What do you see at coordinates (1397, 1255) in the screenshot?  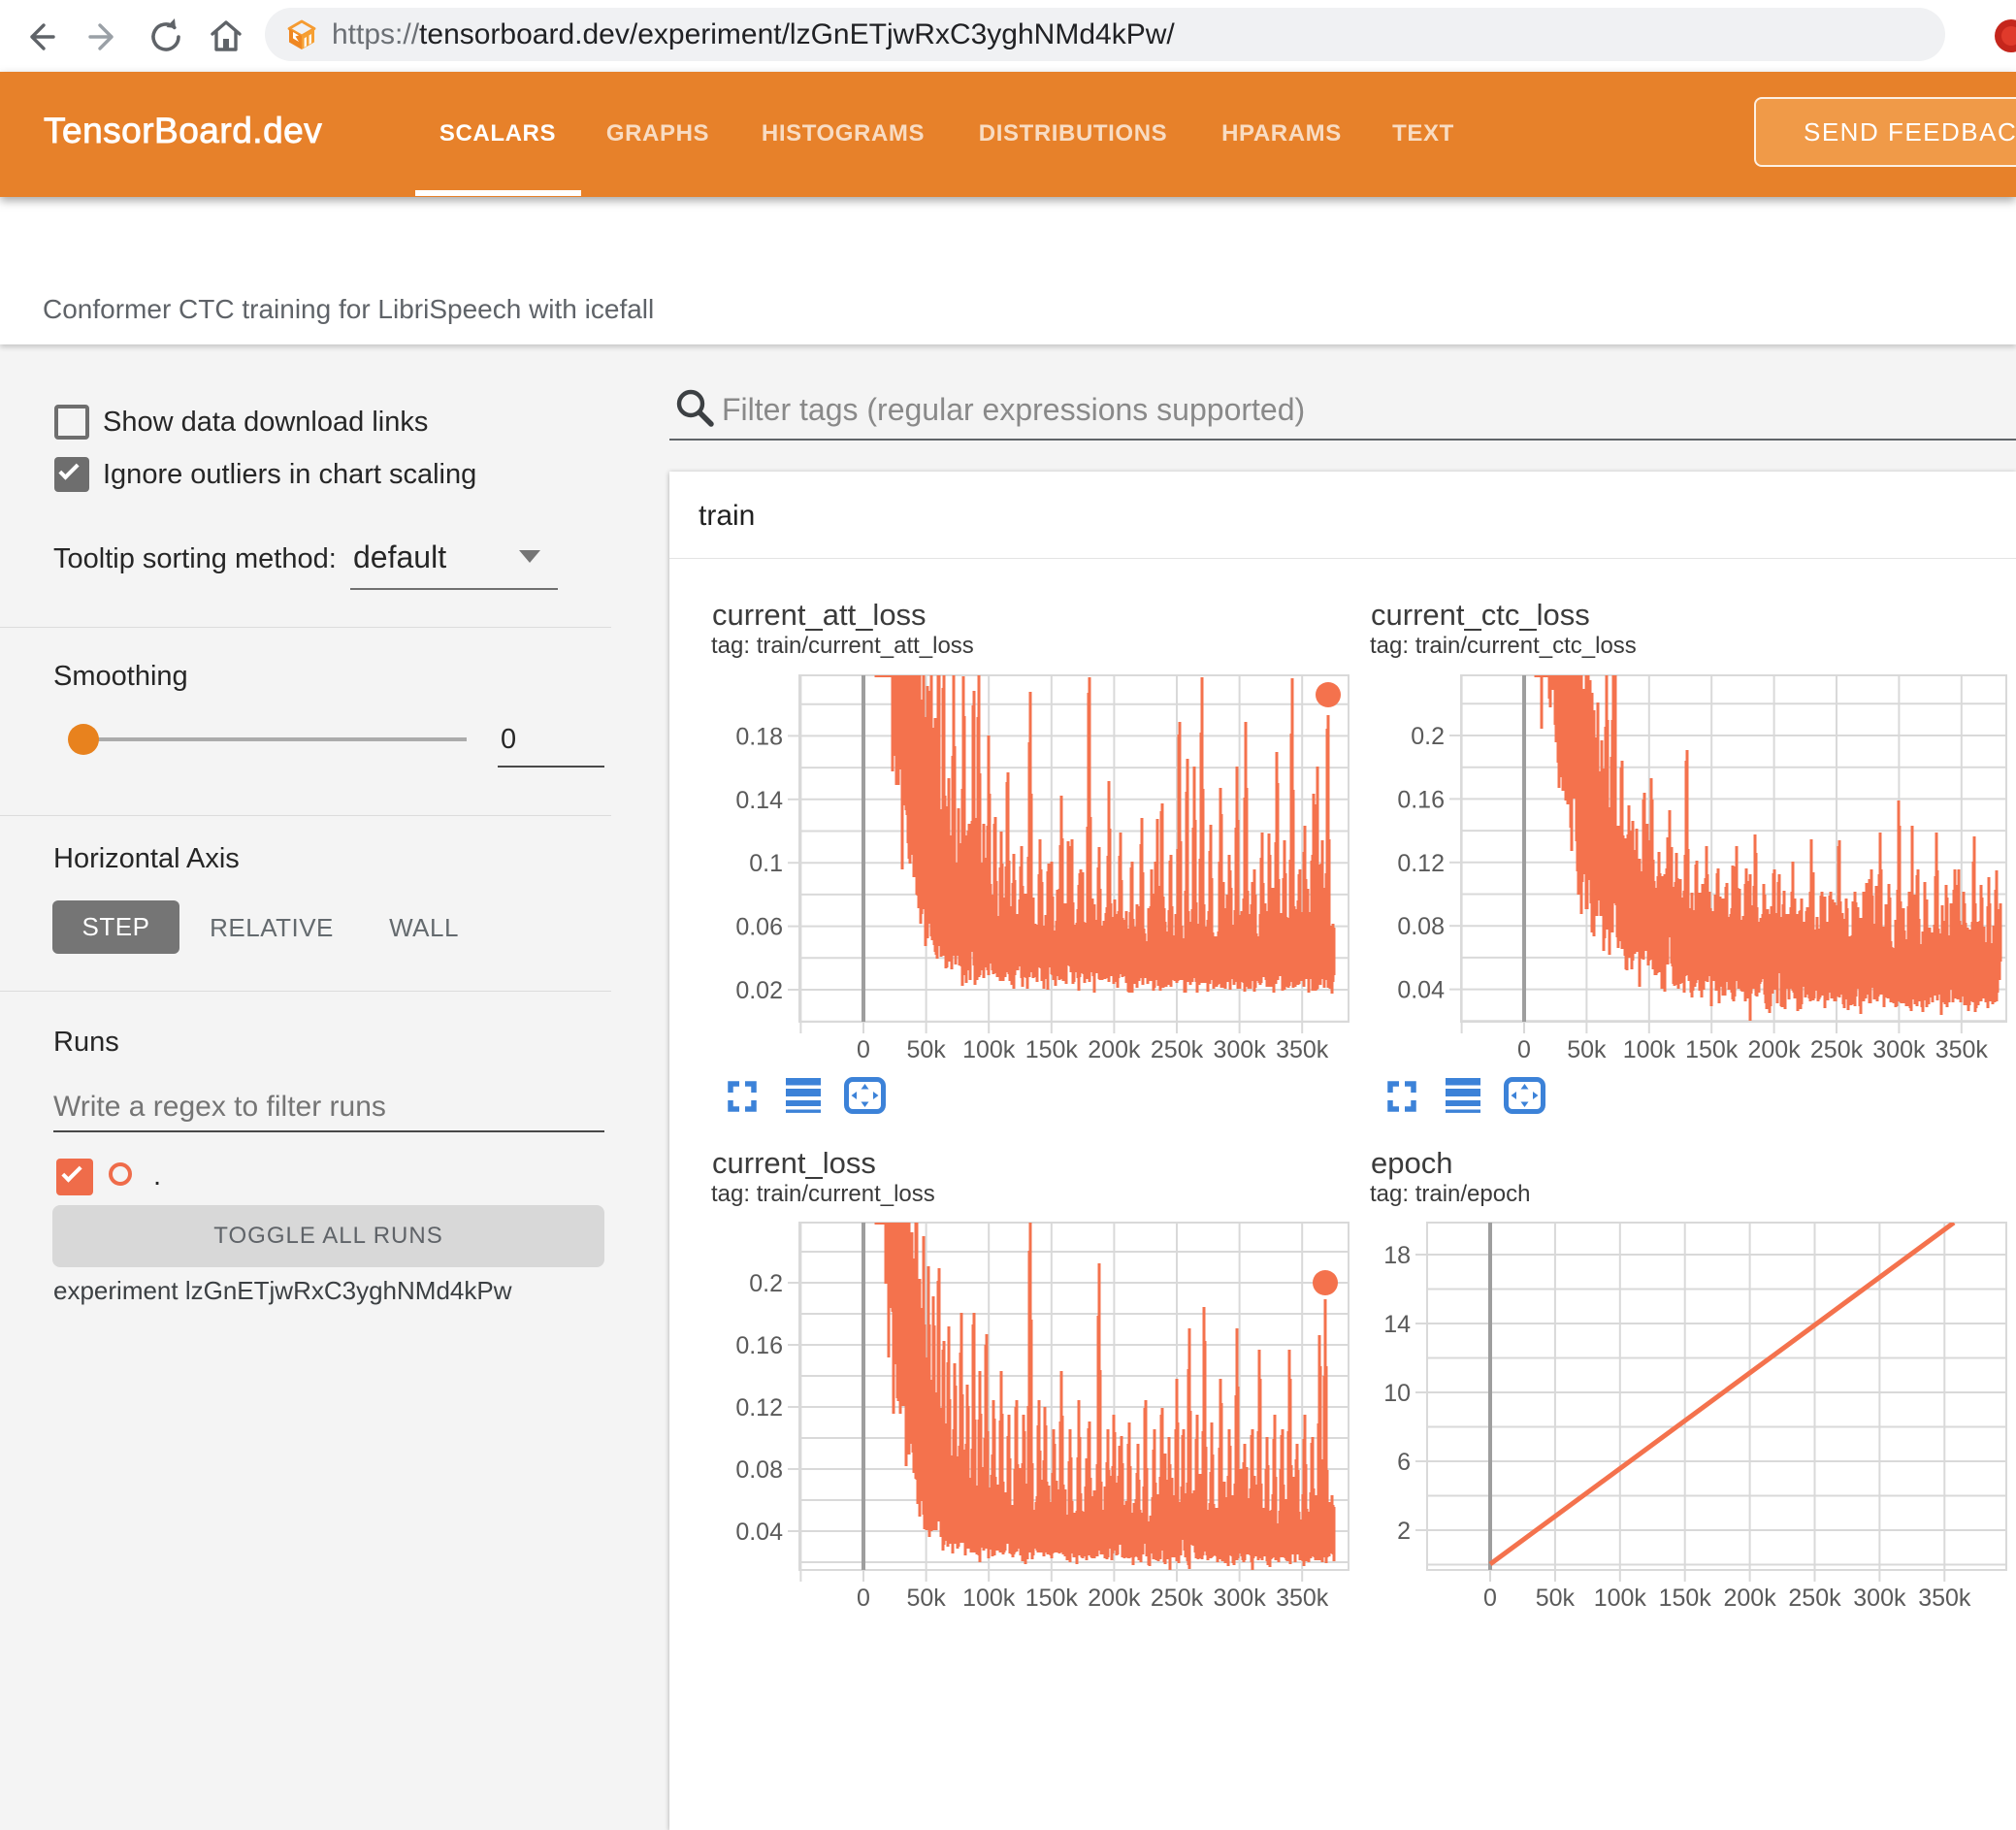 I see `svg-text: 18` at bounding box center [1397, 1255].